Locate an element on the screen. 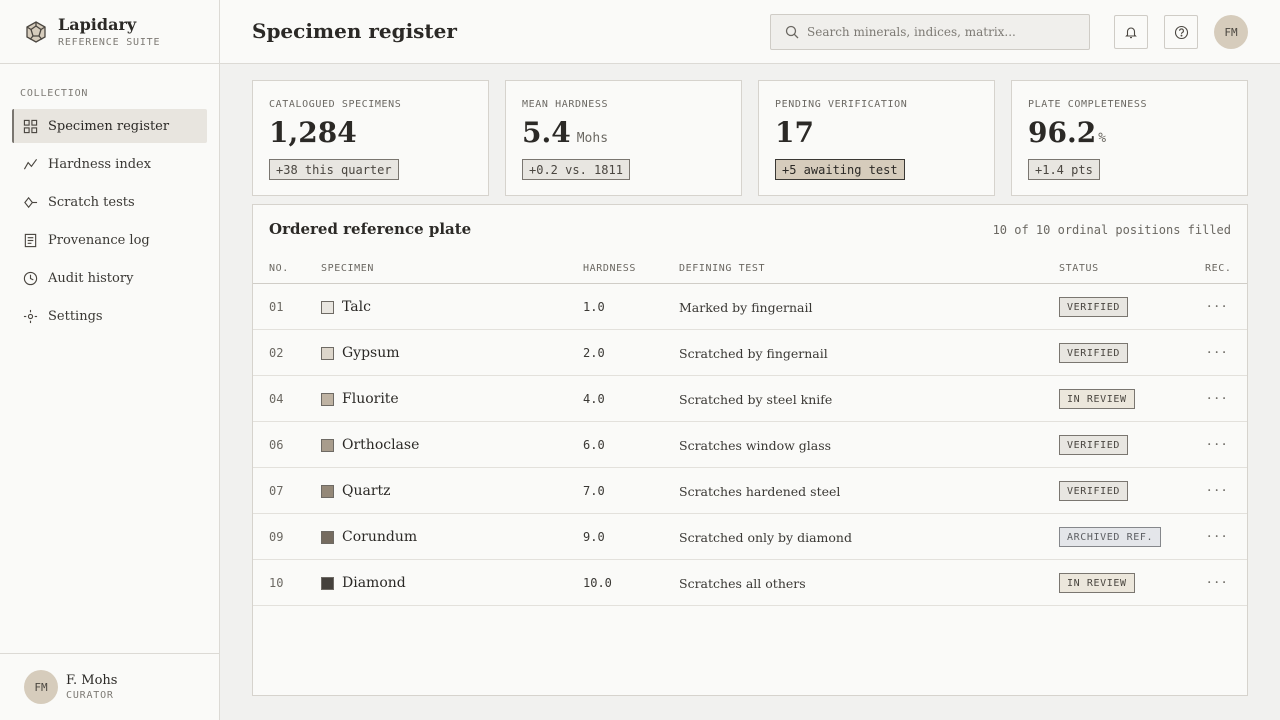 This screenshot has width=1280, height=720. search-input is located at coordinates (942, 32).